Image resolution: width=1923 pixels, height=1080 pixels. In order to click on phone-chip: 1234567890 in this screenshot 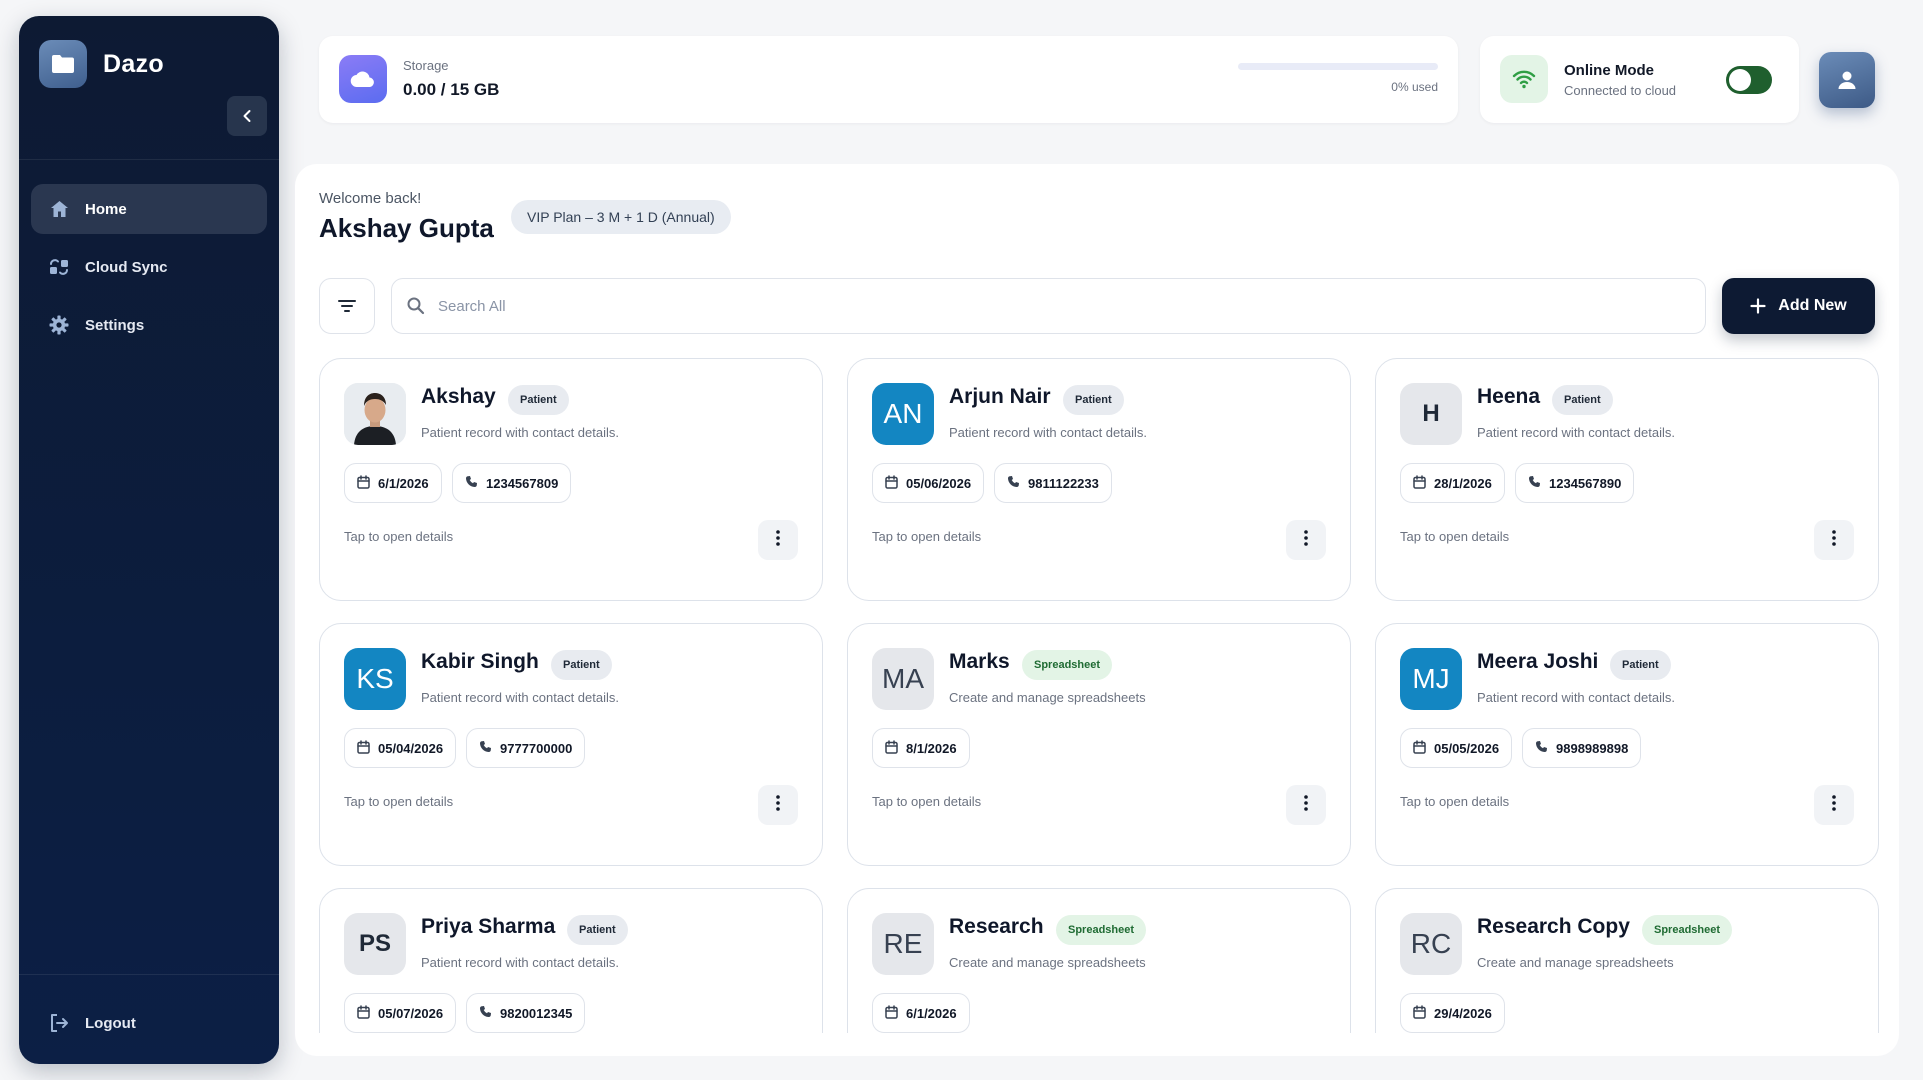, I will do `click(1575, 483)`.